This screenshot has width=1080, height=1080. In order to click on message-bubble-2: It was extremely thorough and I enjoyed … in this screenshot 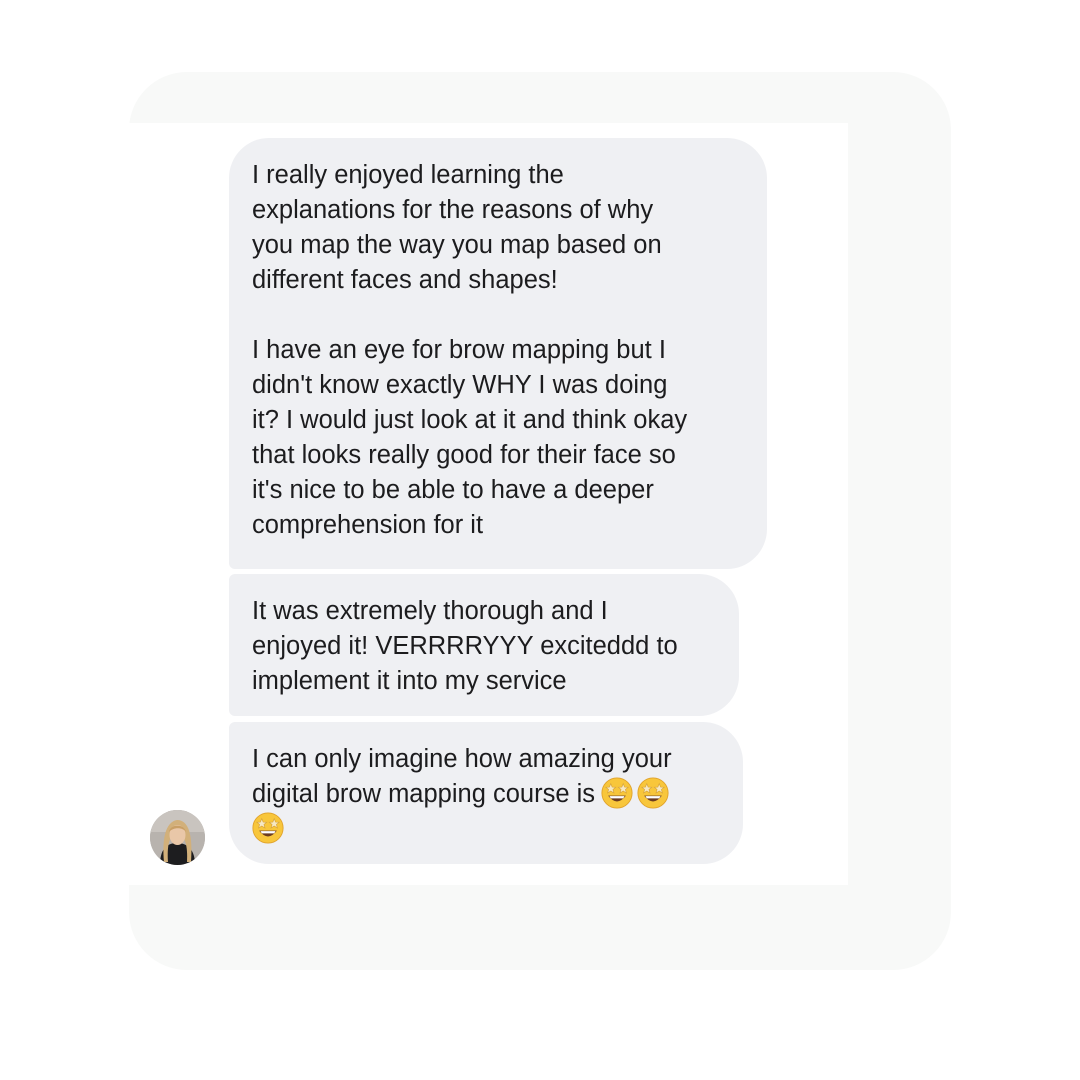, I will do `click(484, 645)`.